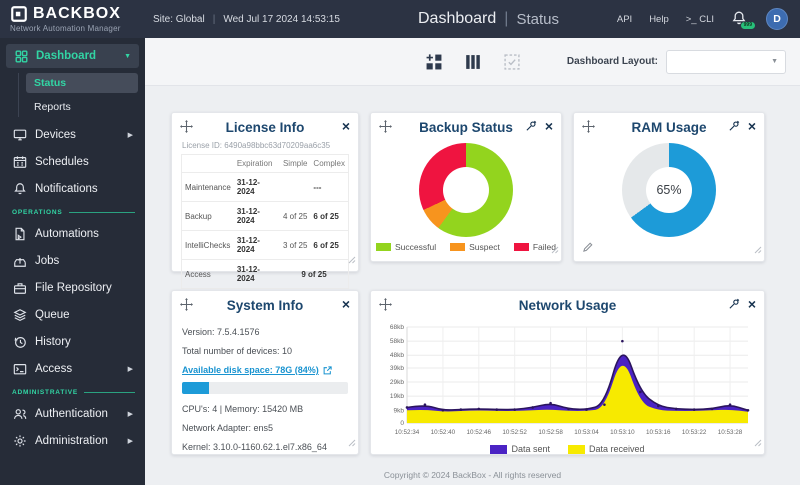 This screenshot has height=485, width=800. I want to click on sidebar-item-label: Queue, so click(52, 314).